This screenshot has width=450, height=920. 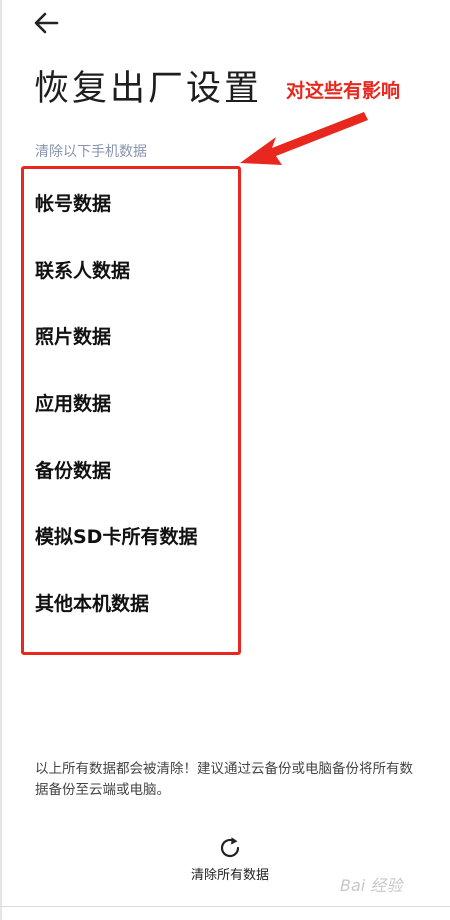 What do you see at coordinates (230, 863) in the screenshot?
I see `clear-all-data-button: 清除所有数据` at bounding box center [230, 863].